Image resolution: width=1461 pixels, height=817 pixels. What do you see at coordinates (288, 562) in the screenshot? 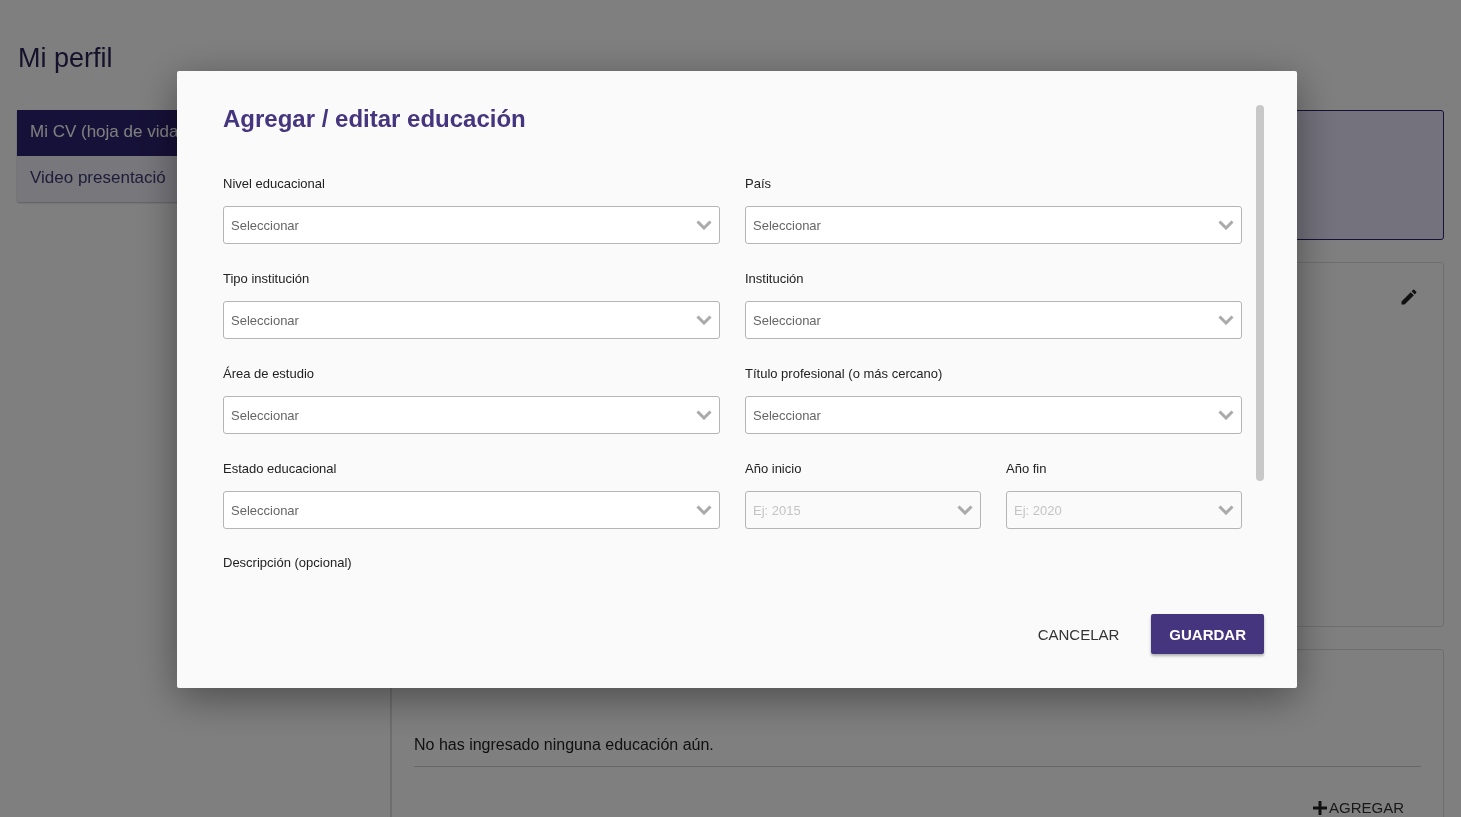
I see `field-label: Descripción (opcional)` at bounding box center [288, 562].